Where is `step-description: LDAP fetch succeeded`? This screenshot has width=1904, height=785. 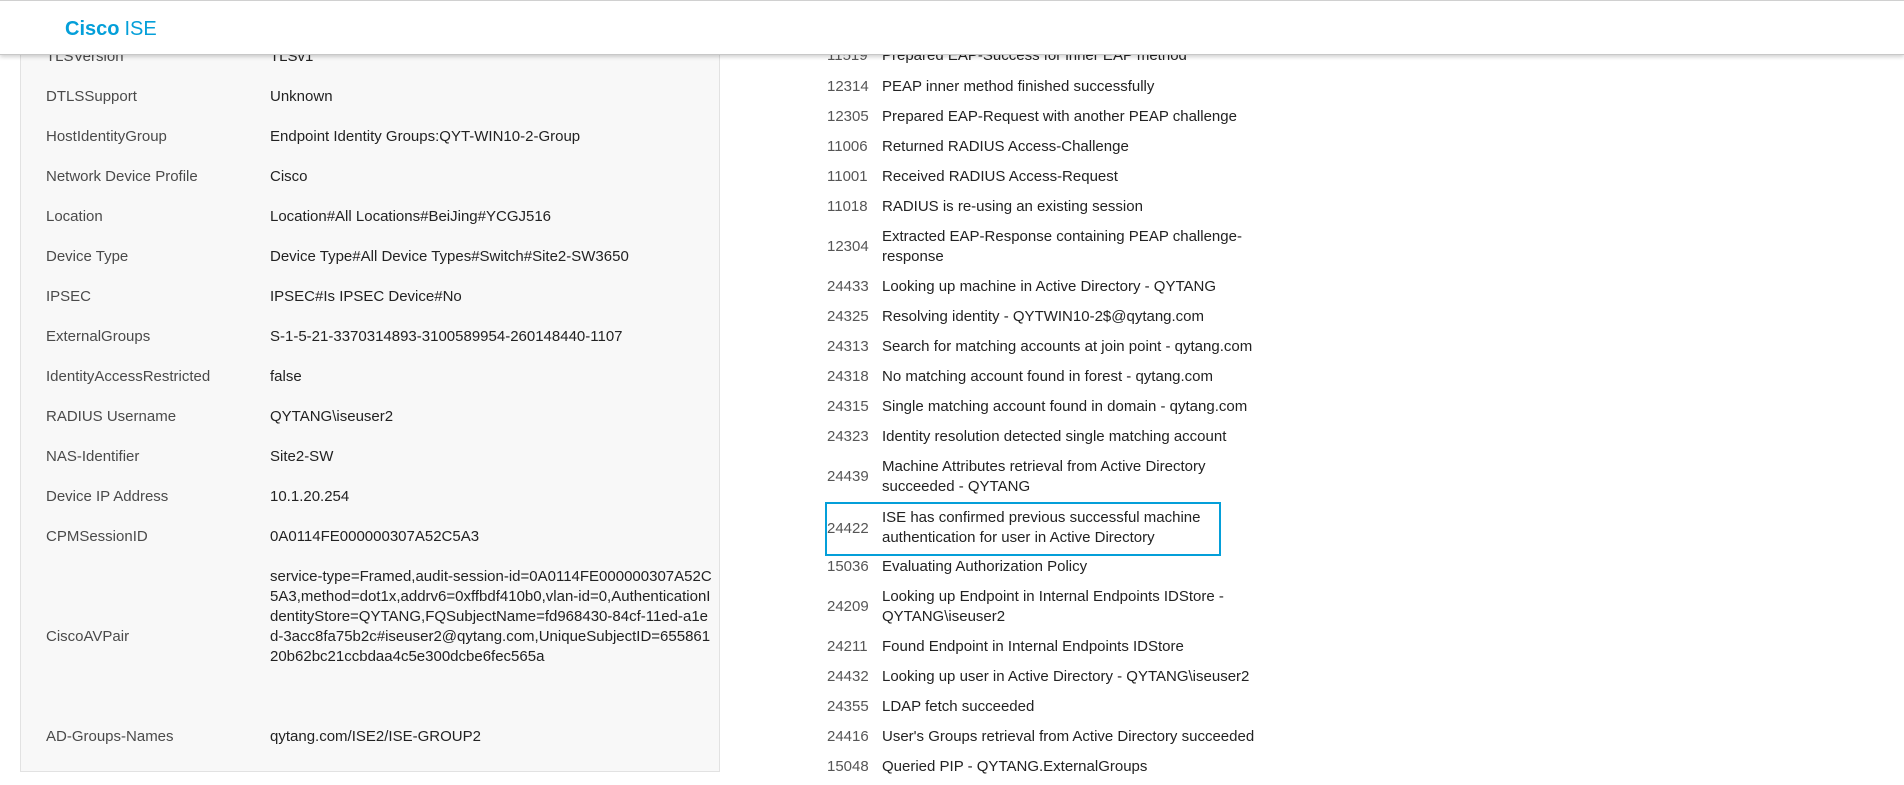 step-description: LDAP fetch succeeded is located at coordinates (958, 706).